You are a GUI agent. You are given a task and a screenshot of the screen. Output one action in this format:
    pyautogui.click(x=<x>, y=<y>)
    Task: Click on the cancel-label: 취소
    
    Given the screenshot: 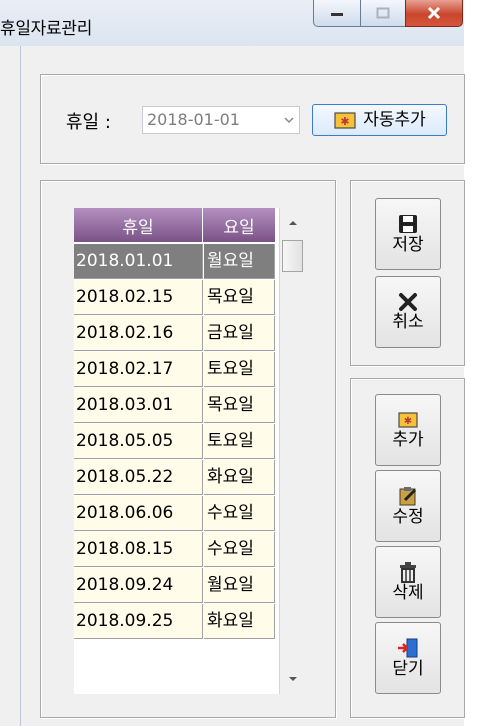 What is the action you would take?
    pyautogui.click(x=408, y=322)
    